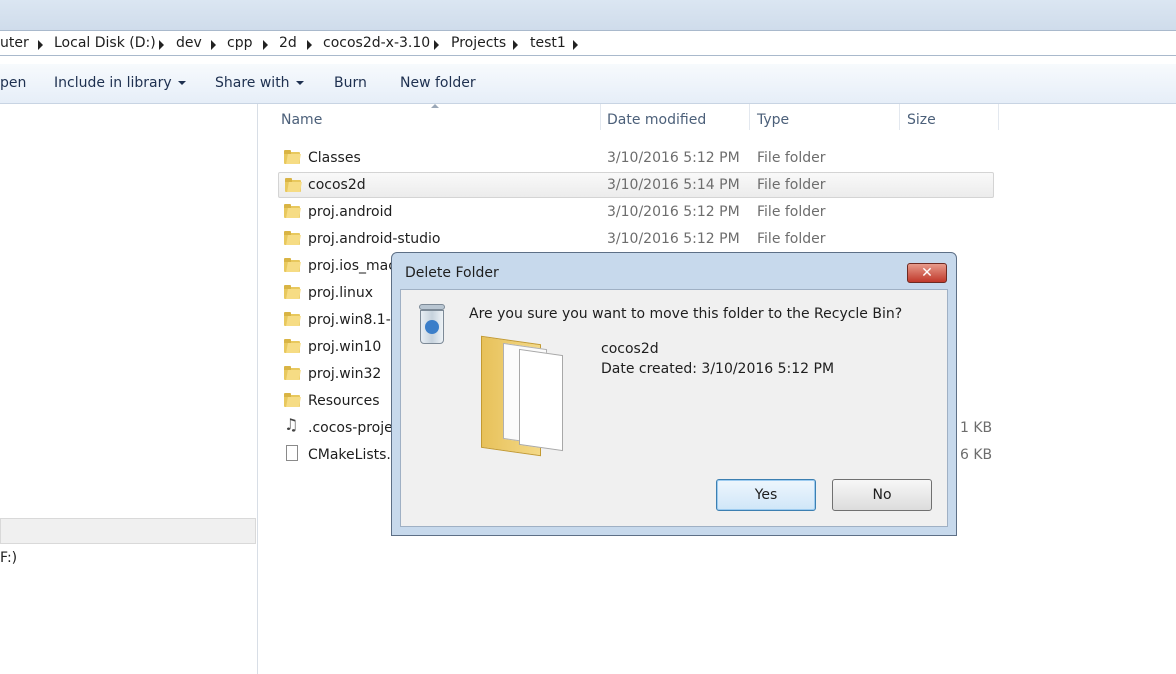 Image resolution: width=1176 pixels, height=674 pixels. I want to click on include-in-library-button: Include in library, so click(120, 83).